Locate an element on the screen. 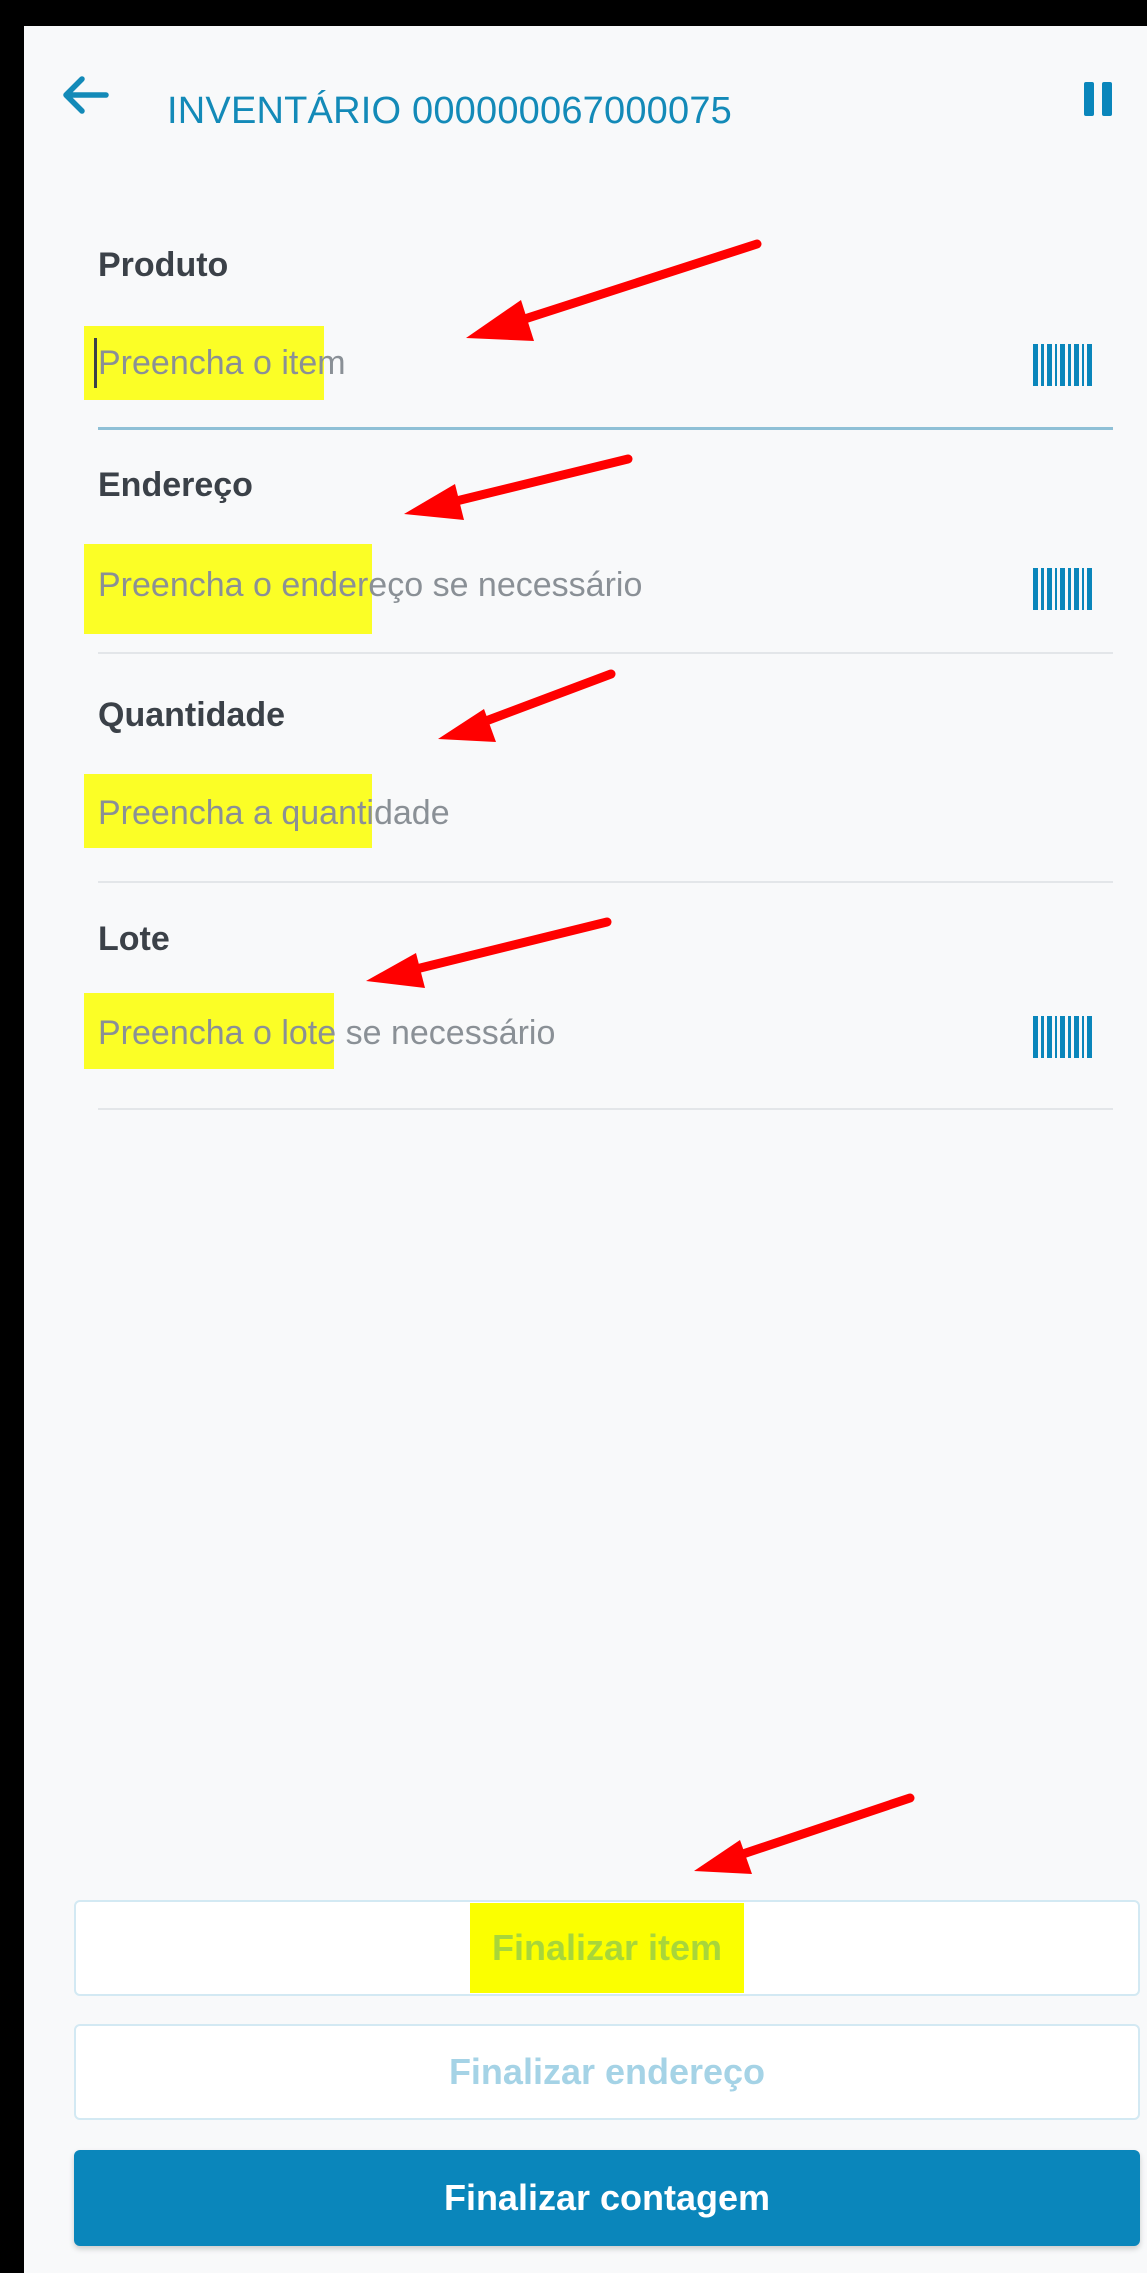 The height and width of the screenshot is (2273, 1147). arrow-left-icon is located at coordinates (86, 95).